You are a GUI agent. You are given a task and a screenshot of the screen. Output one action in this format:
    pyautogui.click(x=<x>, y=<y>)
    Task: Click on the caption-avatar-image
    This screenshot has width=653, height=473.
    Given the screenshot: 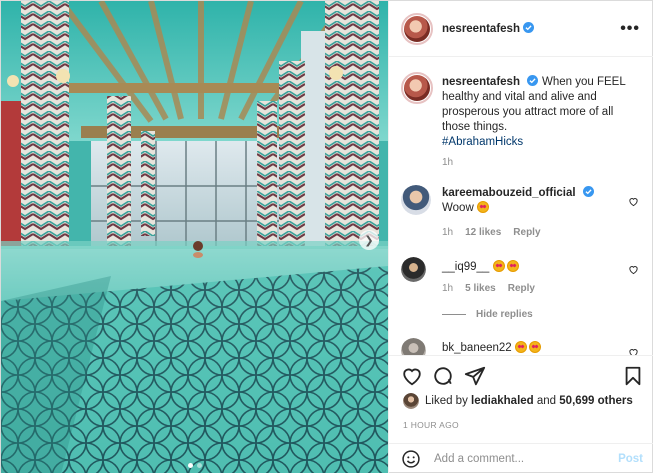 What is the action you would take?
    pyautogui.click(x=417, y=88)
    